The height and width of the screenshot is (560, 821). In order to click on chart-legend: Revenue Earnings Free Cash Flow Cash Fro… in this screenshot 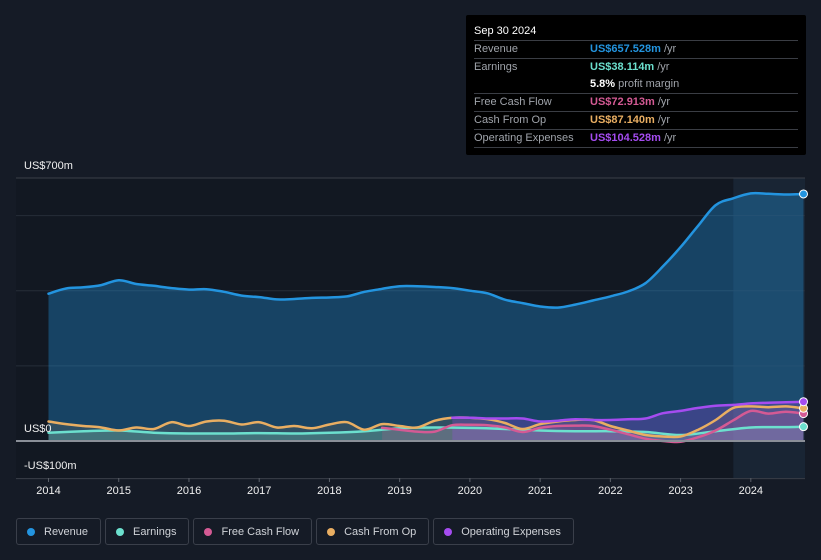, I will do `click(295, 531)`.